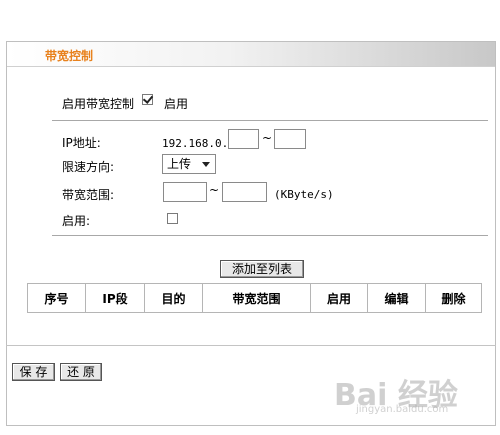 This screenshot has height=435, width=500. I want to click on col-header-enabled: 启用, so click(339, 298).